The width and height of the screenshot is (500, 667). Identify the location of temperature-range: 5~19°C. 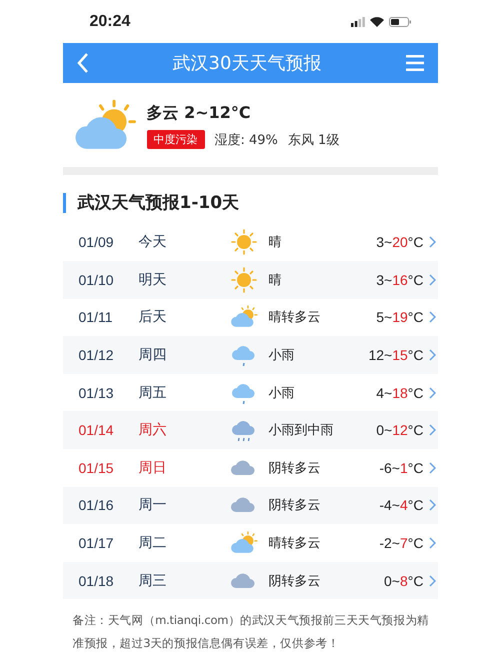
(400, 317).